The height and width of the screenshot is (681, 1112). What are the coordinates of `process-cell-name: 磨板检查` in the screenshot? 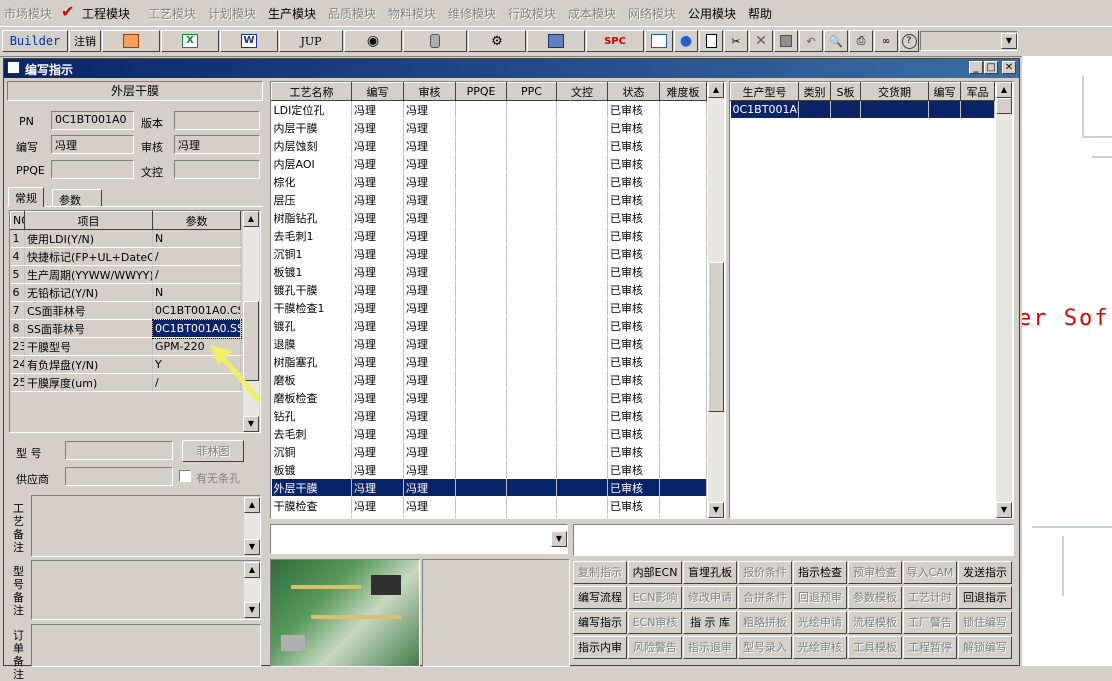 It's located at (311, 397).